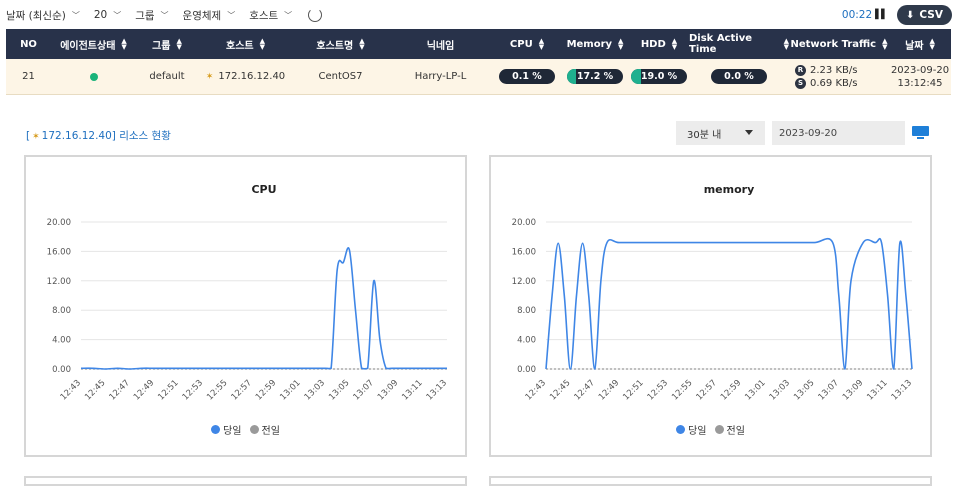  What do you see at coordinates (914, 44) in the screenshot?
I see `col-label: 날짜` at bounding box center [914, 44].